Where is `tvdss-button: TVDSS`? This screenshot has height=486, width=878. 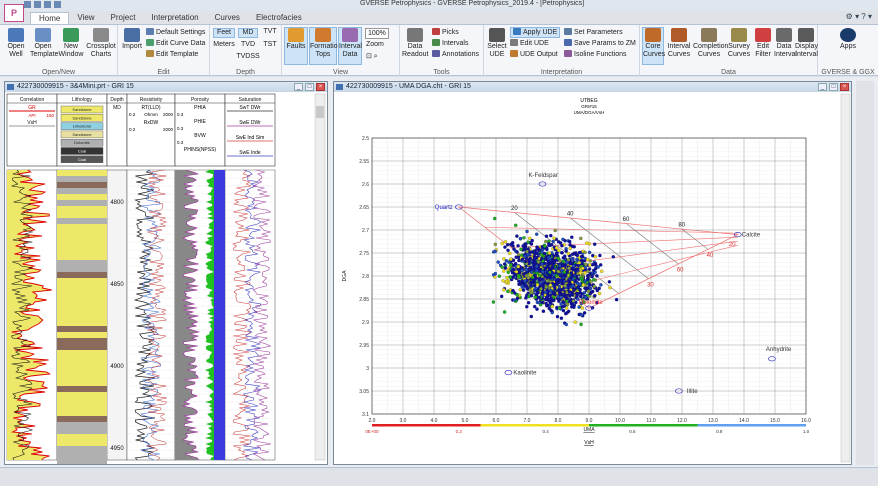 tvdss-button: TVDSS is located at coordinates (248, 57).